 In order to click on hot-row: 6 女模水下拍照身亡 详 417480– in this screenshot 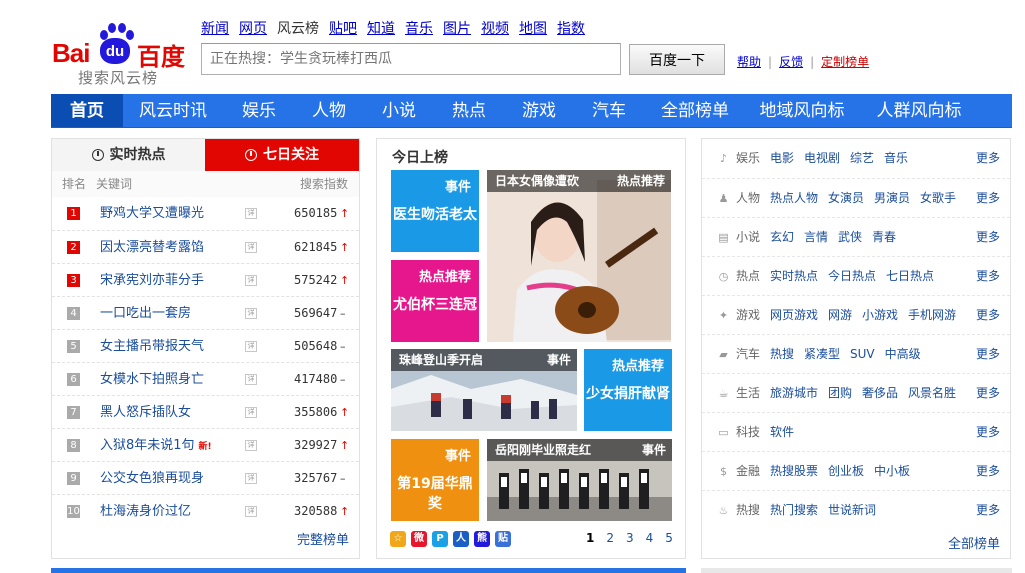, I will do `click(205, 378)`.